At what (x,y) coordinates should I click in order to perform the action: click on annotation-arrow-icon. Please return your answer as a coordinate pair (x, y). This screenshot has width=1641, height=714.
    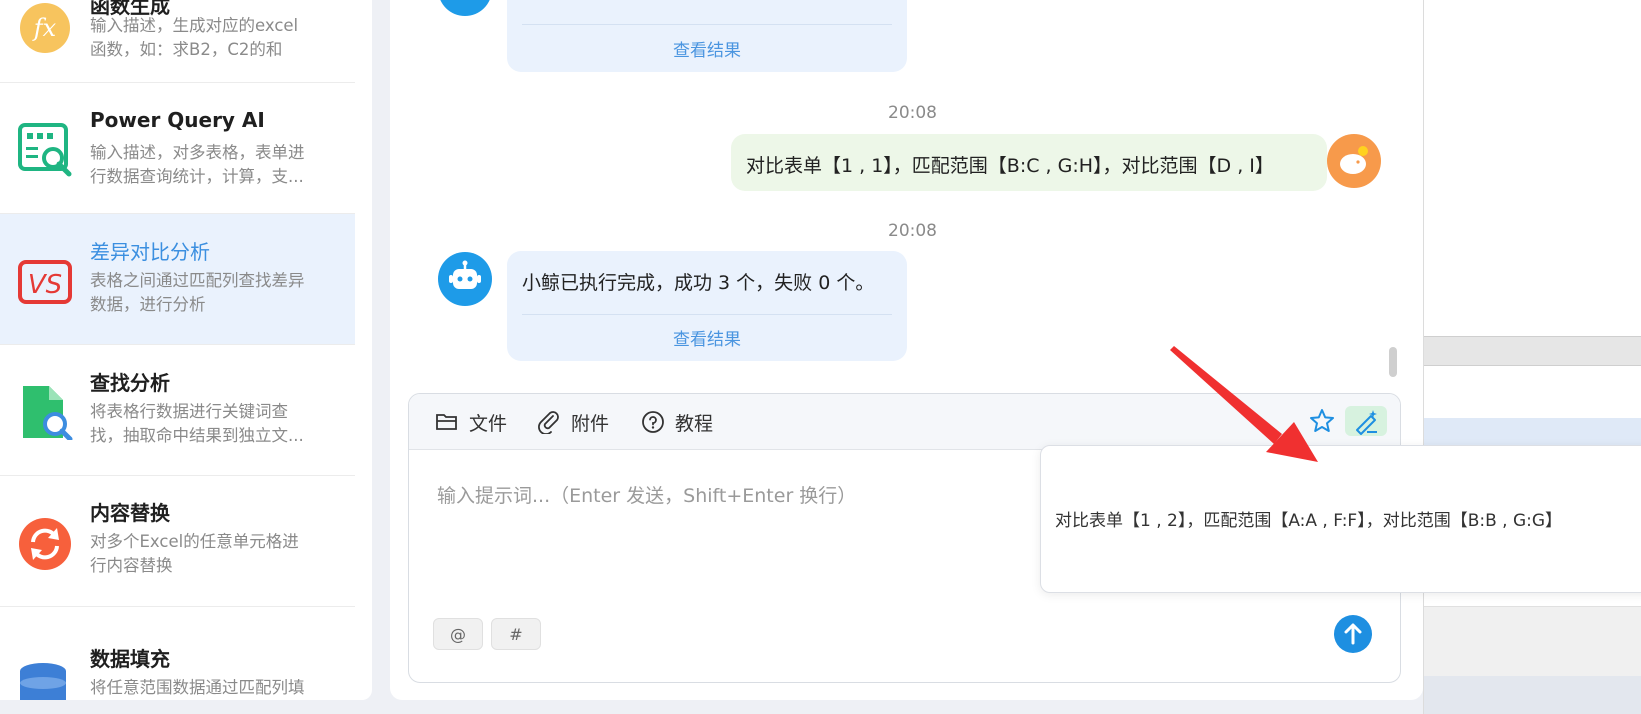
    Looking at the image, I should click on (1244, 404).